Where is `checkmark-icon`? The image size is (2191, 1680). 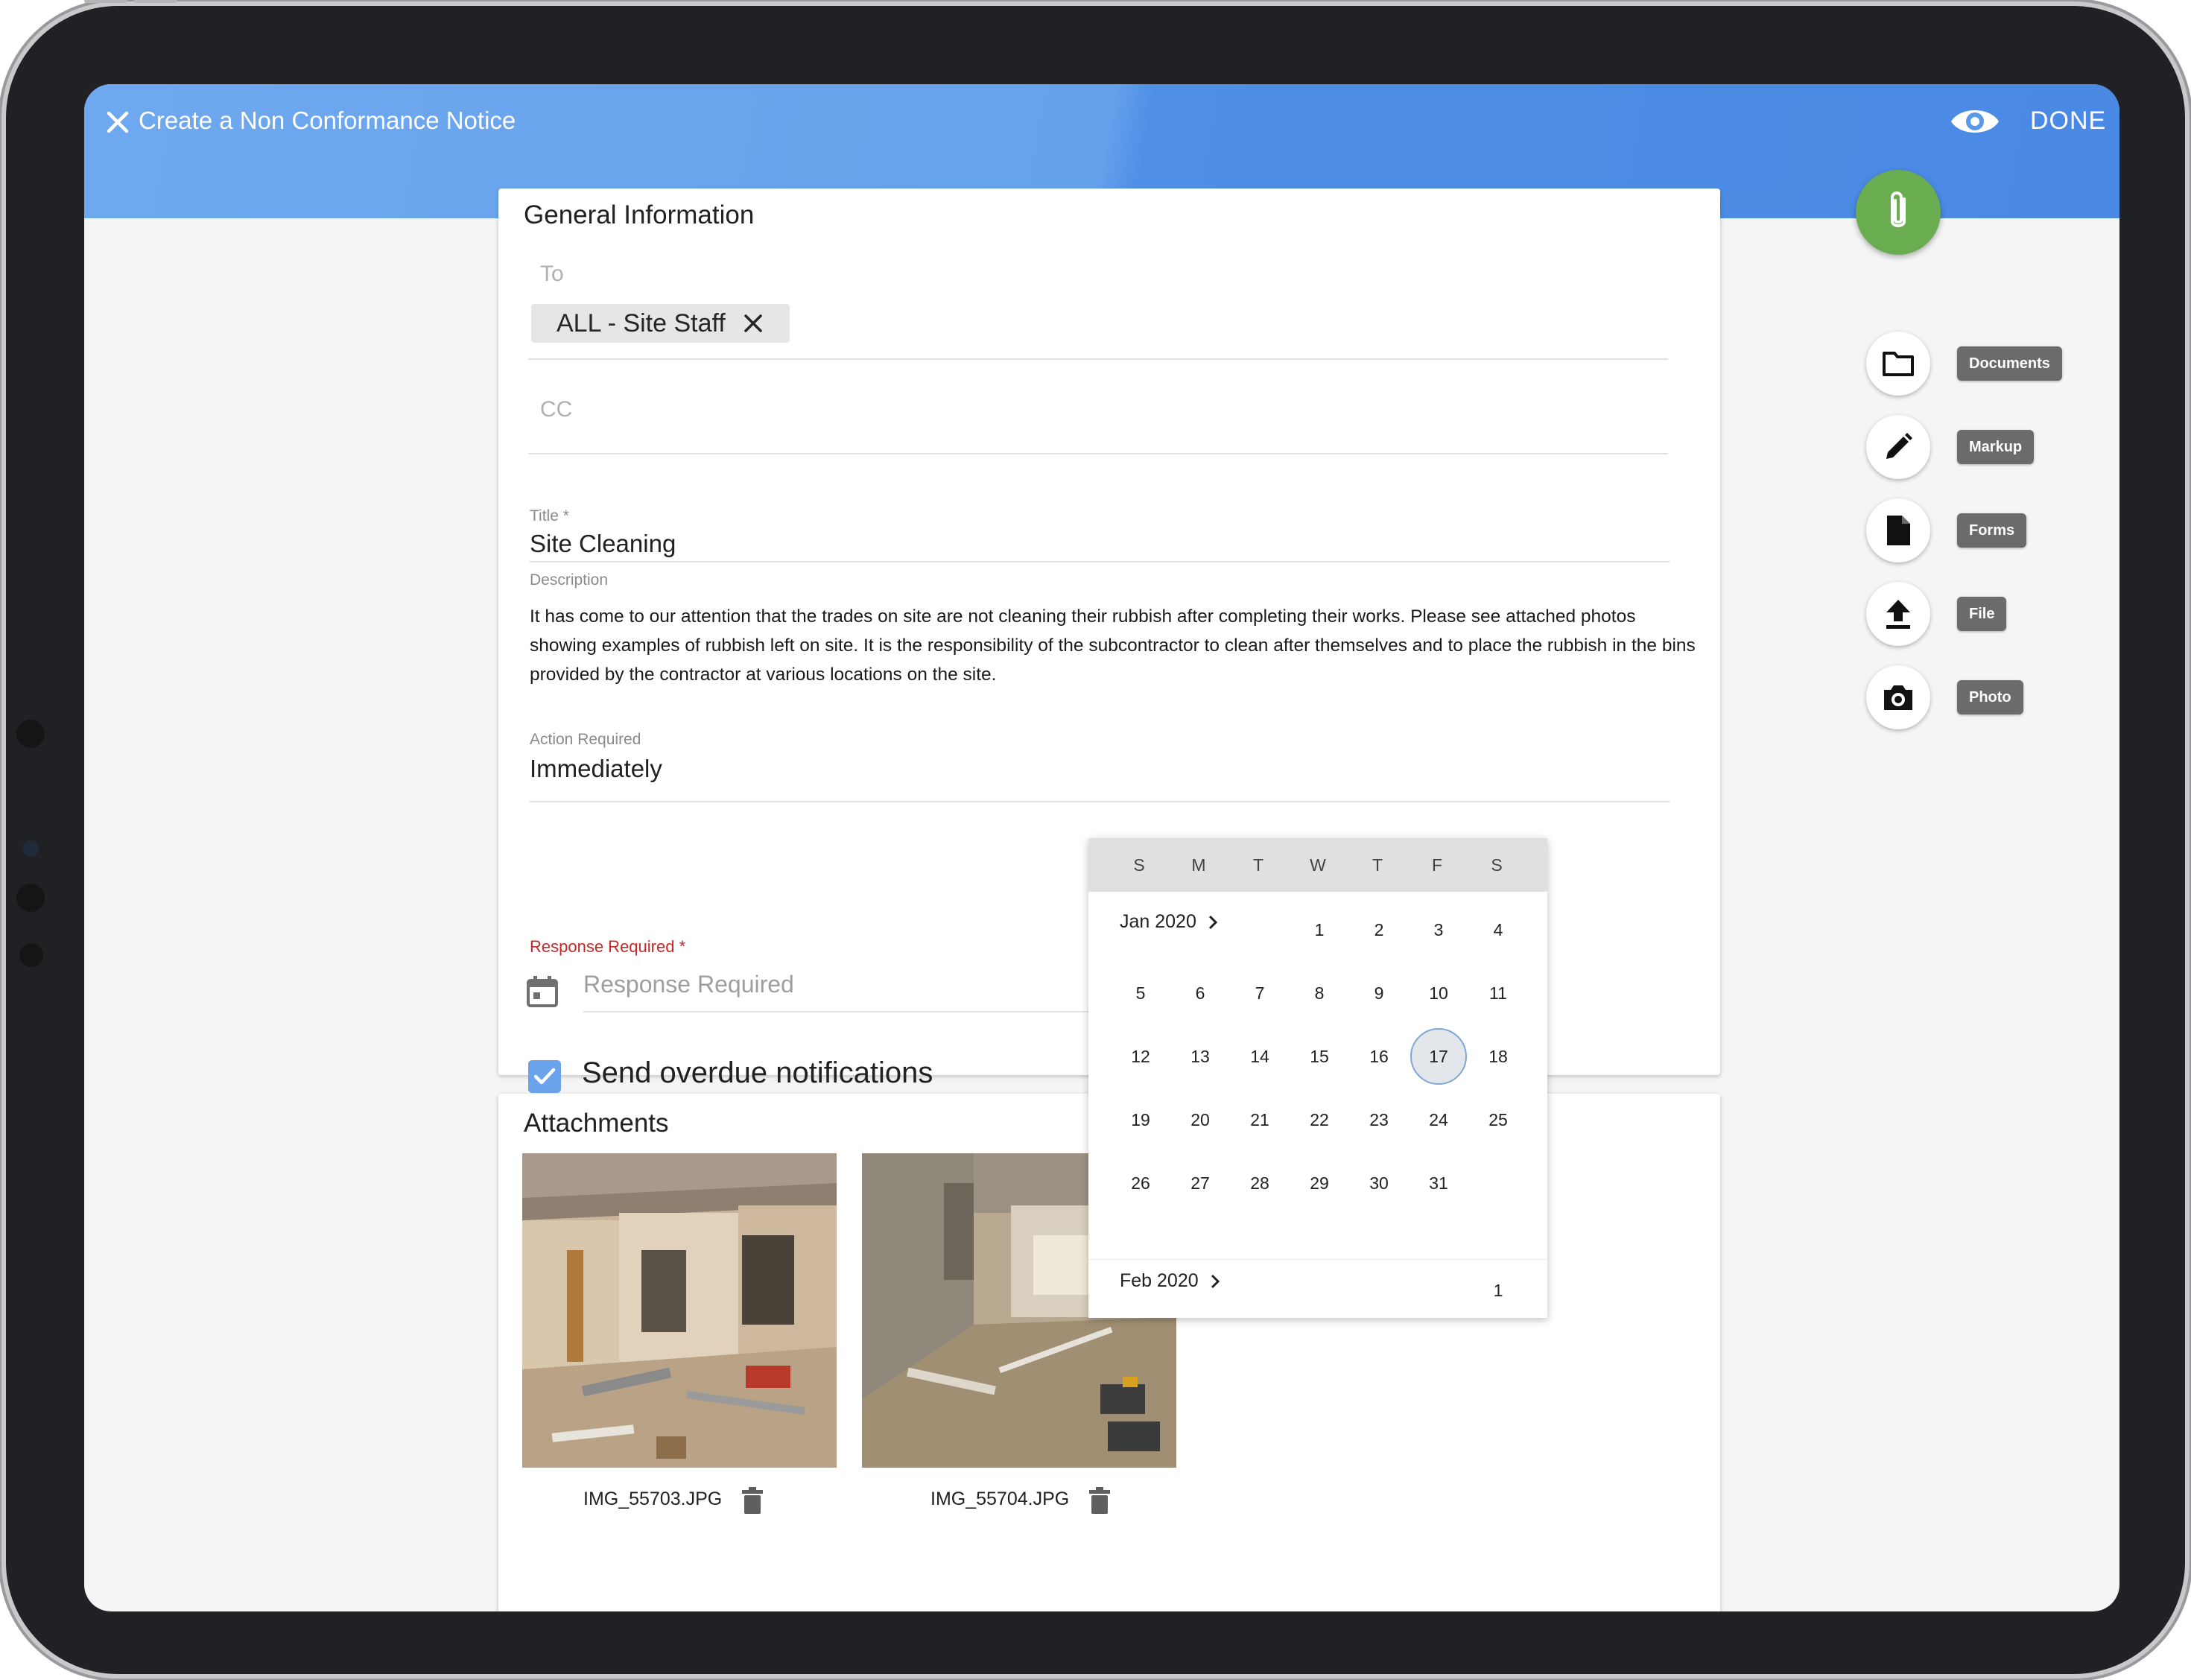
checkmark-icon is located at coordinates (544, 1076).